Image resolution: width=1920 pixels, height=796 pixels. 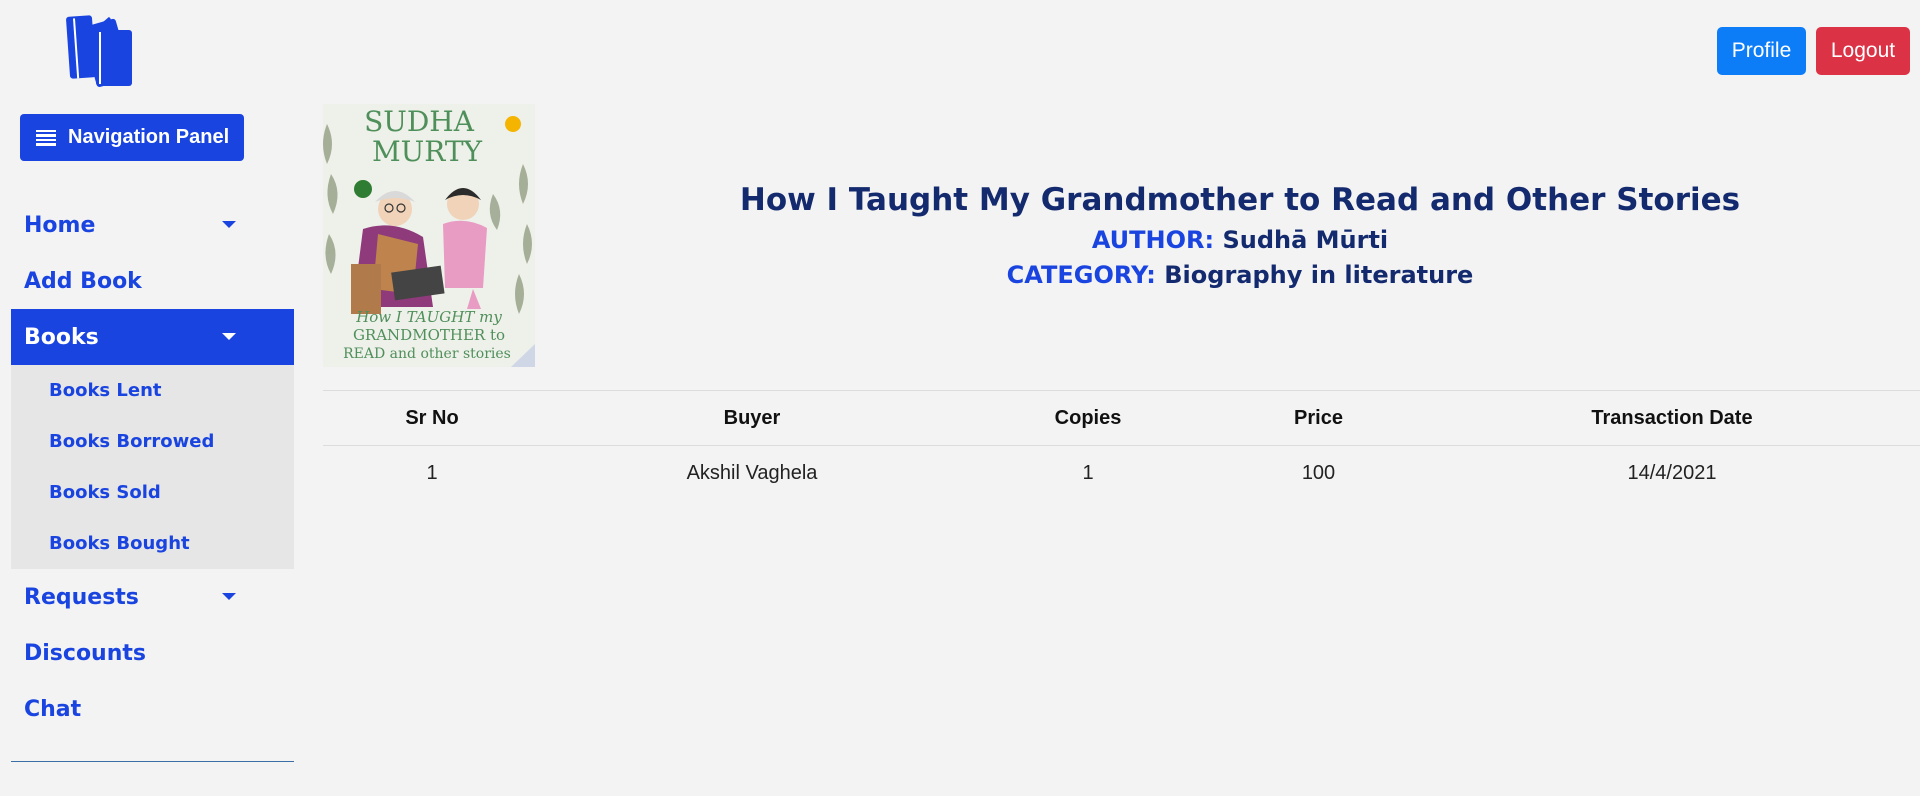 What do you see at coordinates (1305, 240) in the screenshot?
I see `author-value: Sudhā Mūrti` at bounding box center [1305, 240].